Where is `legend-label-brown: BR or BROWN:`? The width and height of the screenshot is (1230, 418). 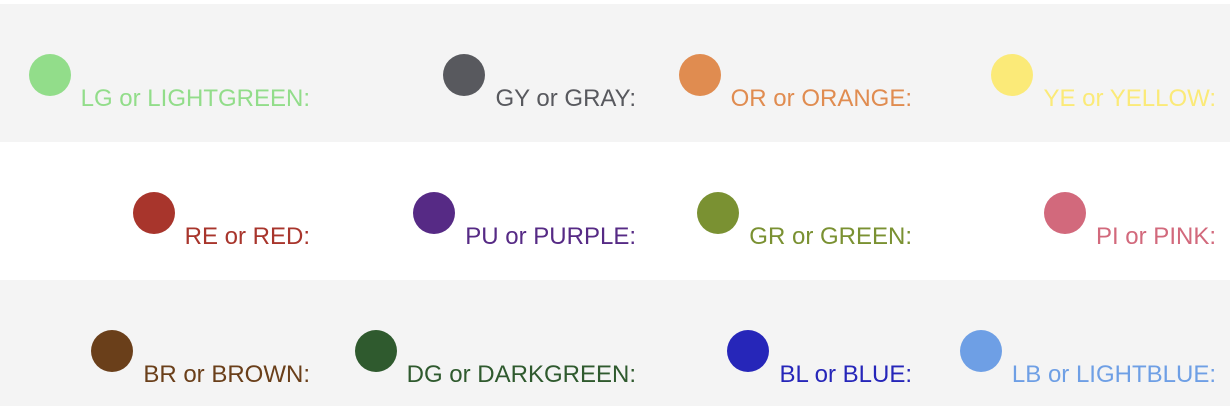 legend-label-brown: BR or BROWN: is located at coordinates (226, 374).